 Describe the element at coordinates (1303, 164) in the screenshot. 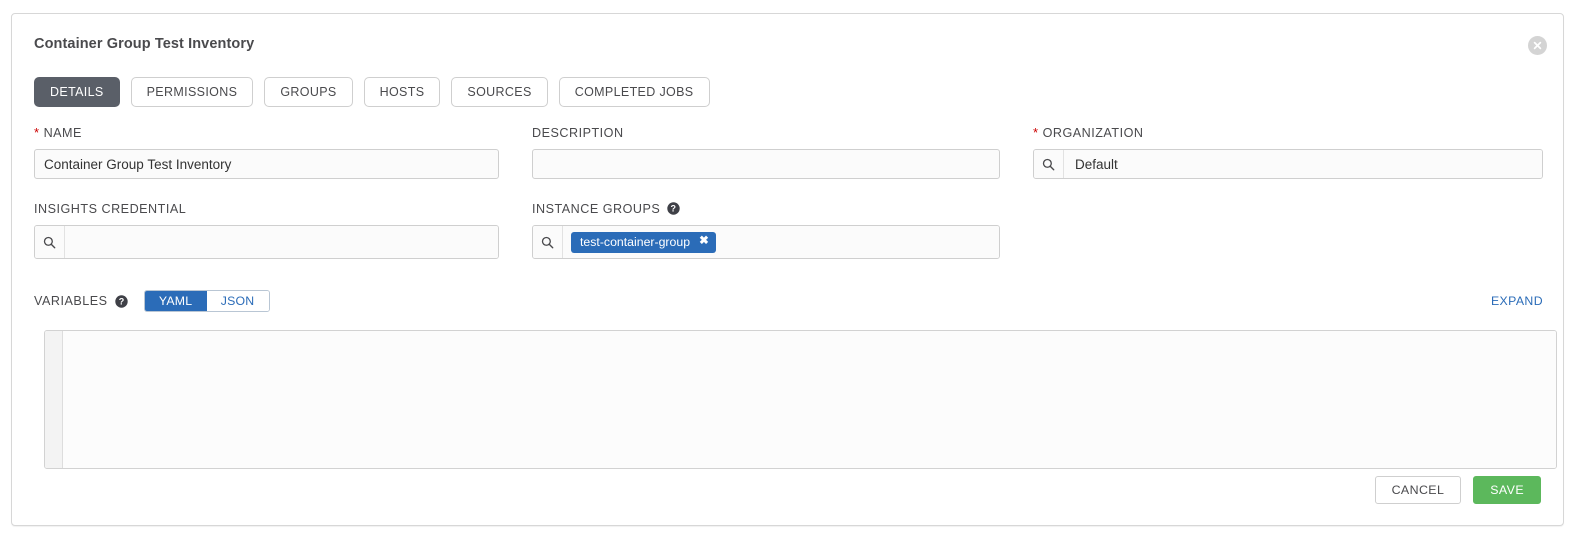

I see `organization-input` at that location.